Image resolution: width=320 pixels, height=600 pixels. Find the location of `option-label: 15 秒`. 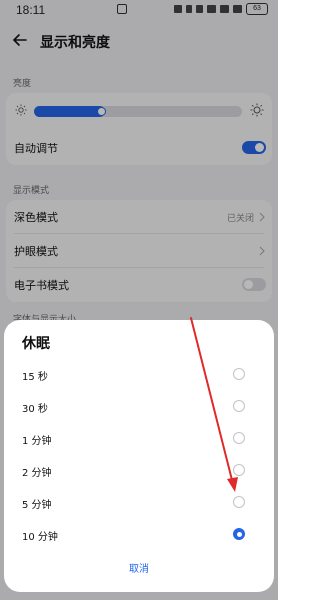

option-label: 15 秒 is located at coordinates (35, 377).